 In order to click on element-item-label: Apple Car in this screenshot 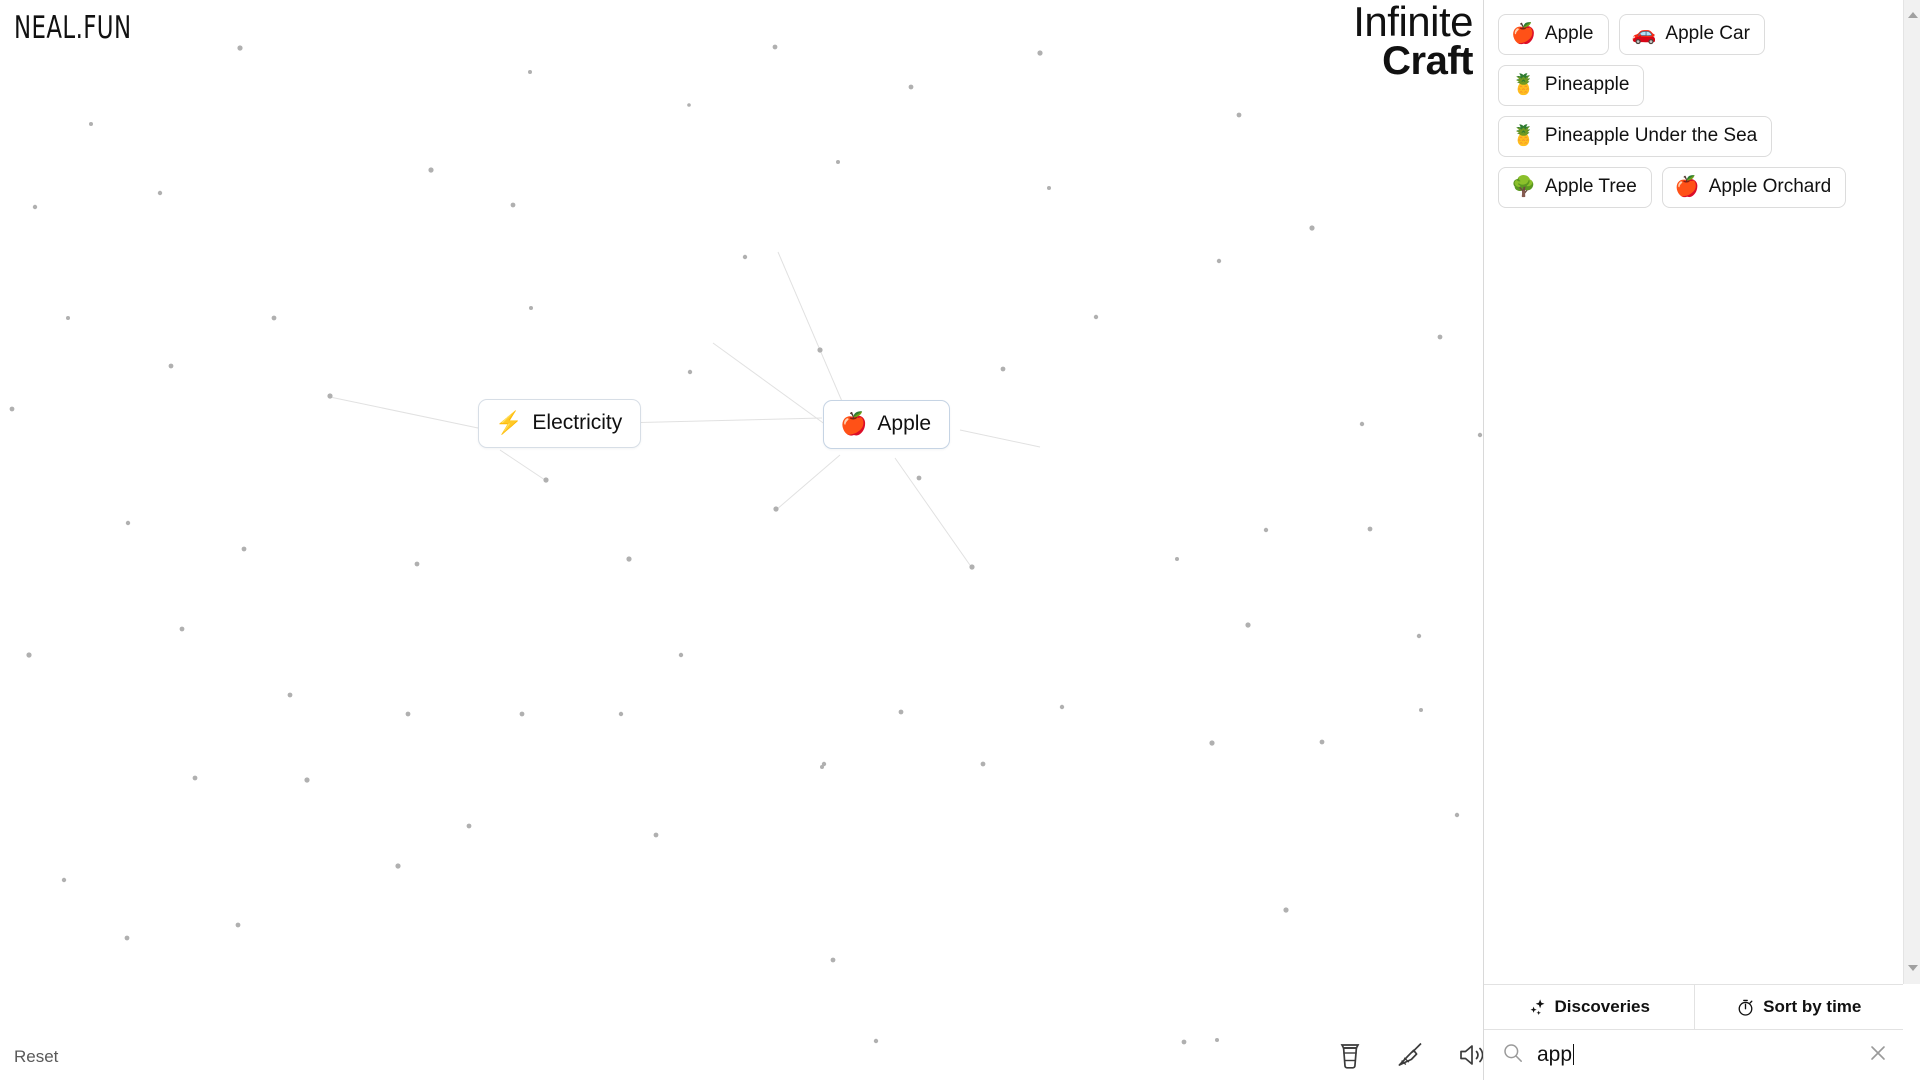, I will do `click(1707, 33)`.